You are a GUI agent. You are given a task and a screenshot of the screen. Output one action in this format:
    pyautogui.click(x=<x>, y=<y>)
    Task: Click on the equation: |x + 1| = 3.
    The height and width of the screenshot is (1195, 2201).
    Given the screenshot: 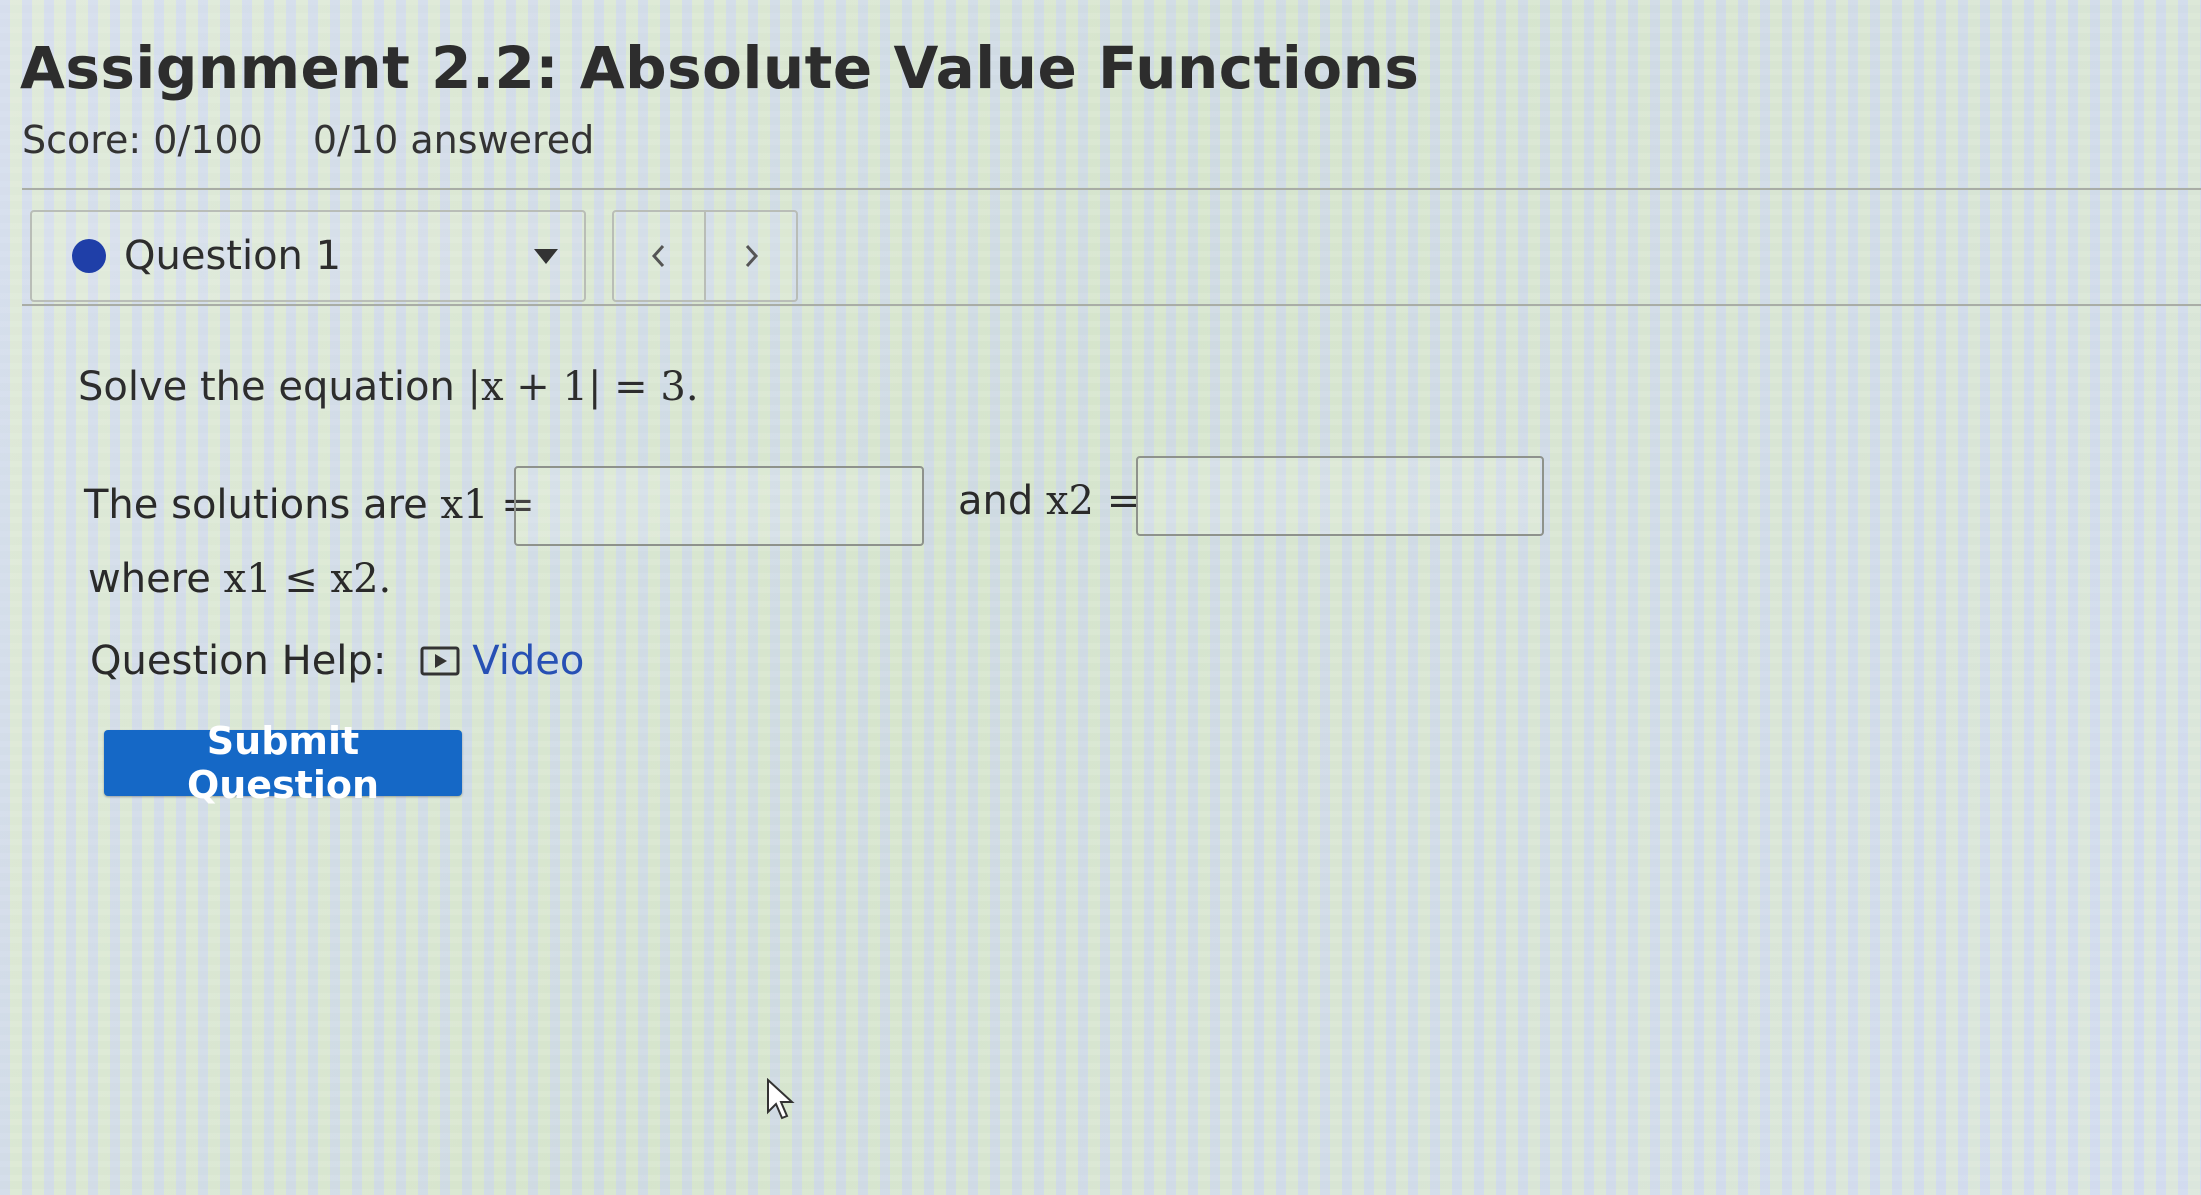 What is the action you would take?
    pyautogui.click(x=583, y=387)
    